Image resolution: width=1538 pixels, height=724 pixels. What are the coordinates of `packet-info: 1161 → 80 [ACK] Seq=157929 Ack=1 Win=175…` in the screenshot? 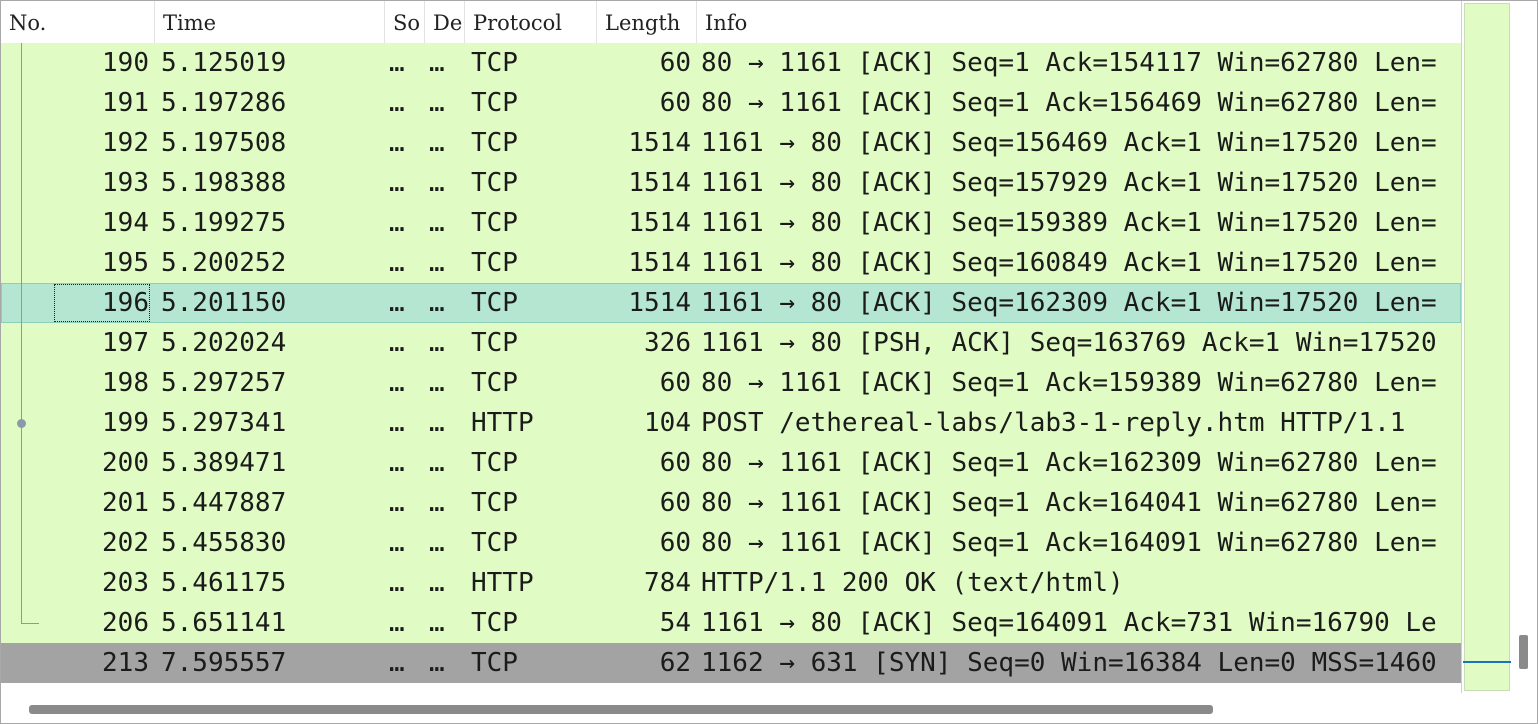 It's located at (1069, 183).